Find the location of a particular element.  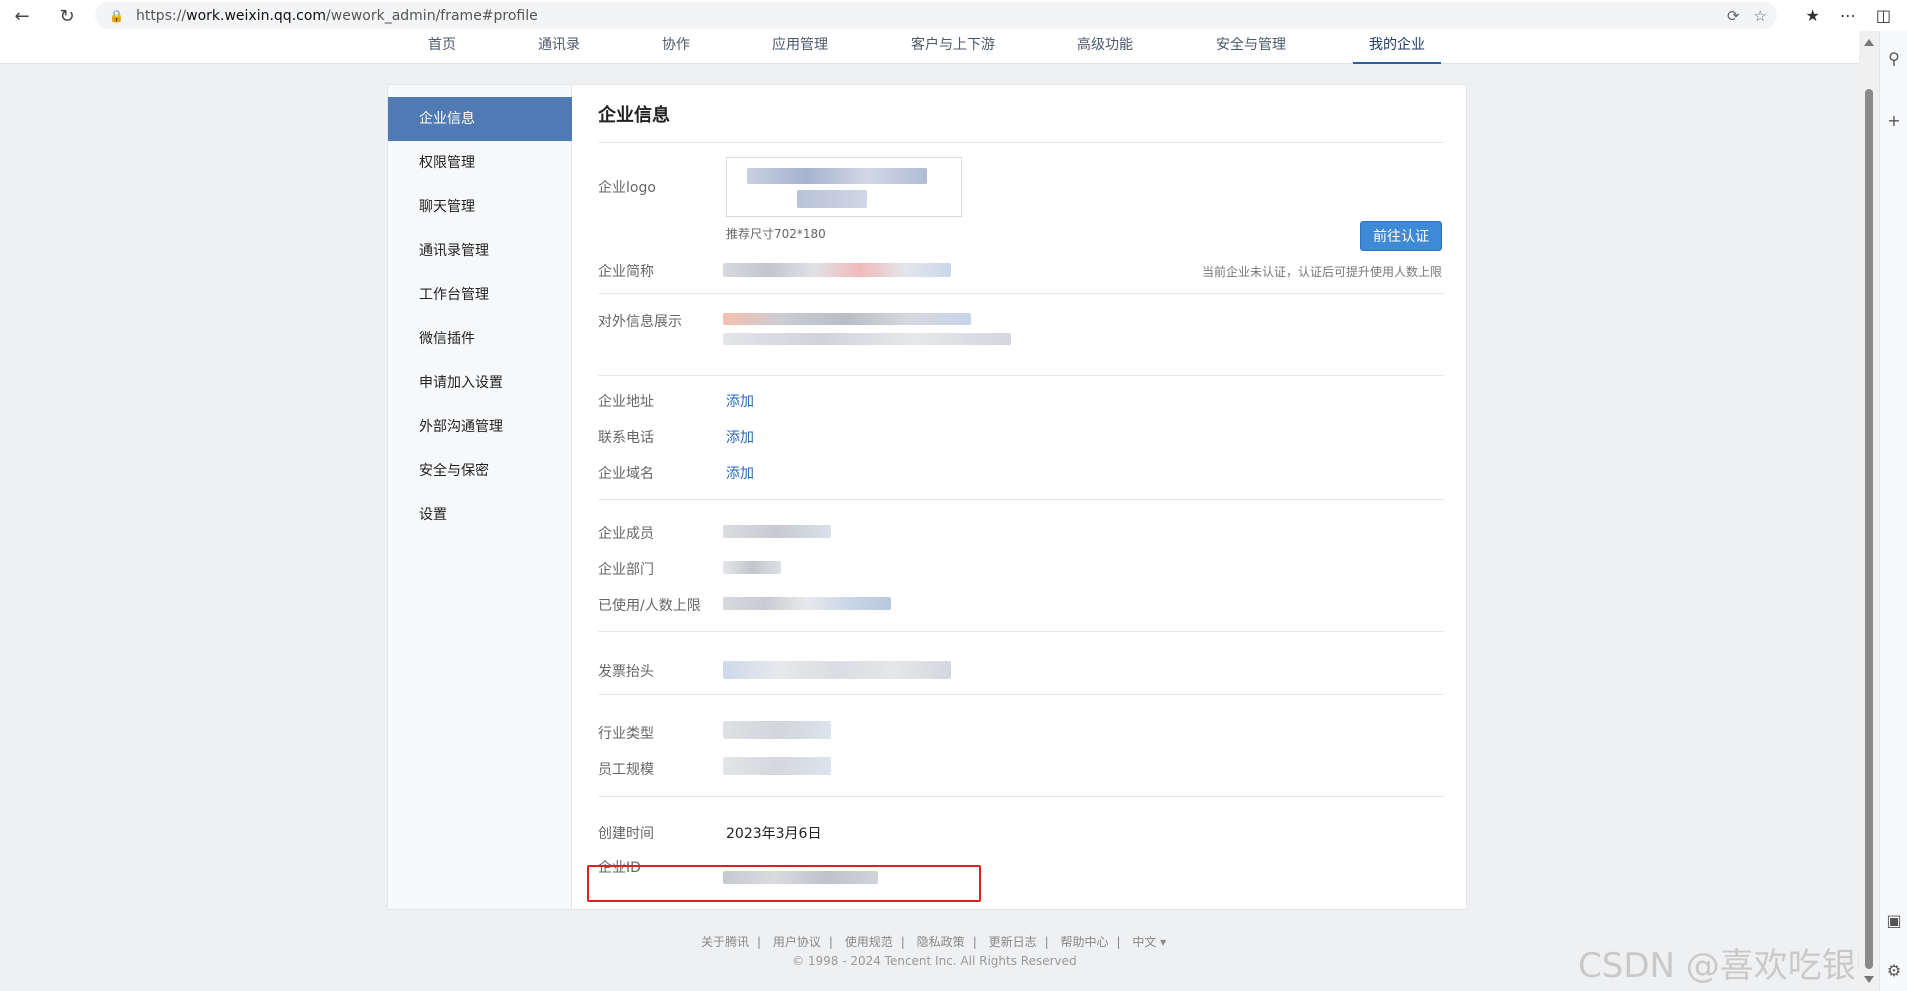

favorite-star-icon: ☆ is located at coordinates (1760, 16).